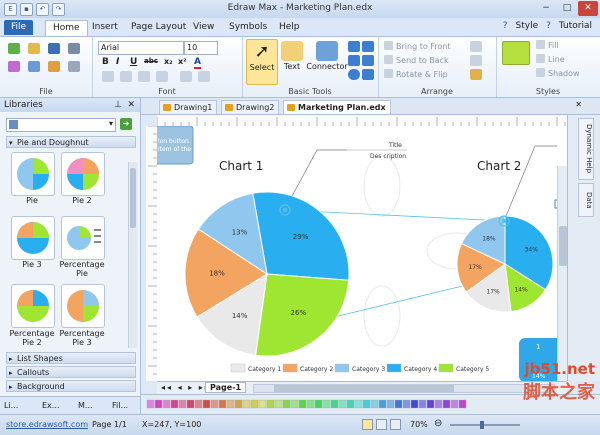 This screenshot has width=600, height=435. I want to click on maximize-button: □, so click(567, 8).